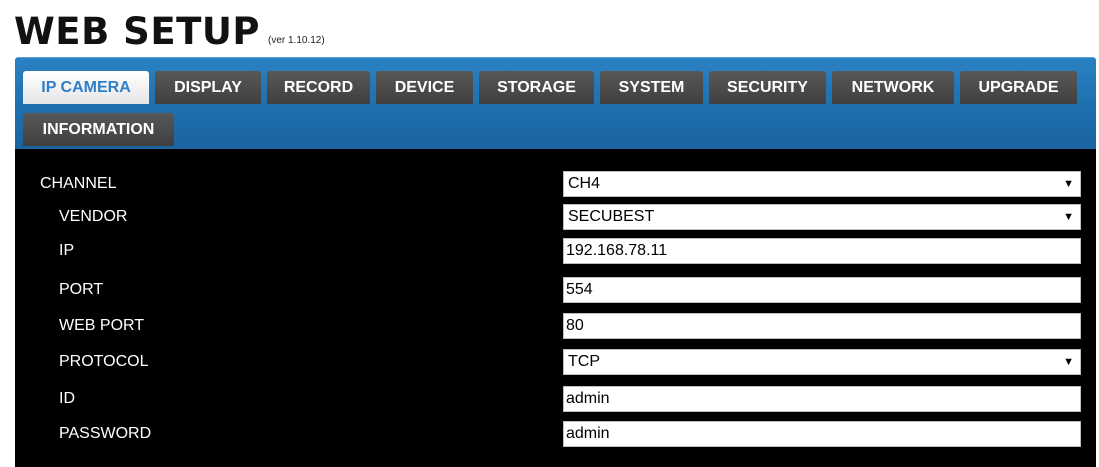 The image size is (1099, 467). Describe the element at coordinates (584, 183) in the screenshot. I see `channel-value: CH4` at that location.